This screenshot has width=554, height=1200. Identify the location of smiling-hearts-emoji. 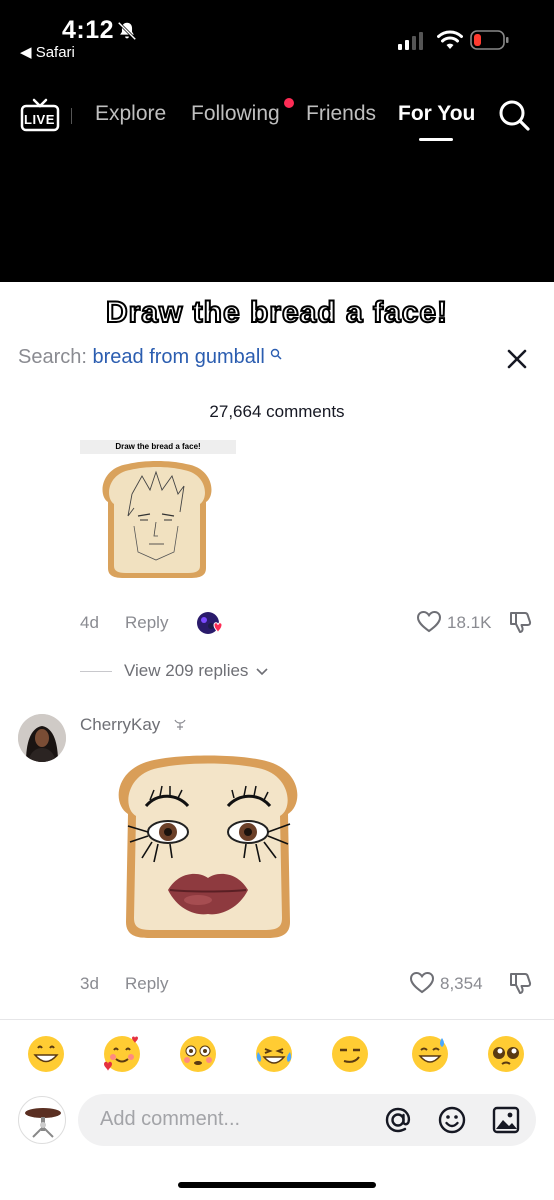
(122, 1054).